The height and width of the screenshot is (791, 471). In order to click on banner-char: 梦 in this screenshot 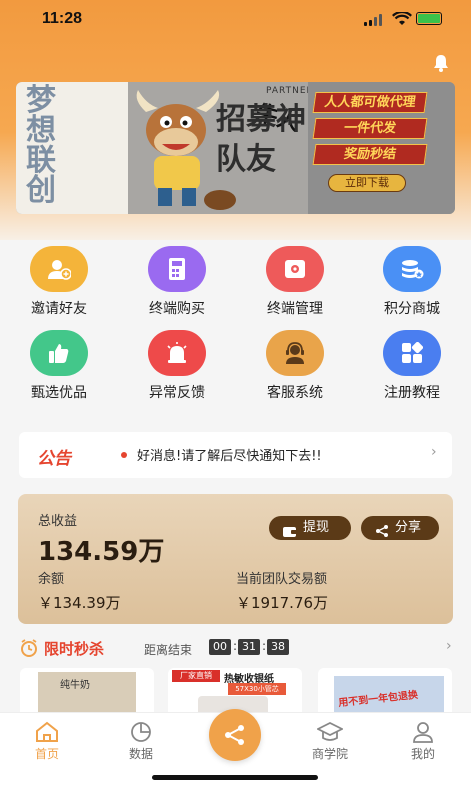, I will do `click(41, 100)`.